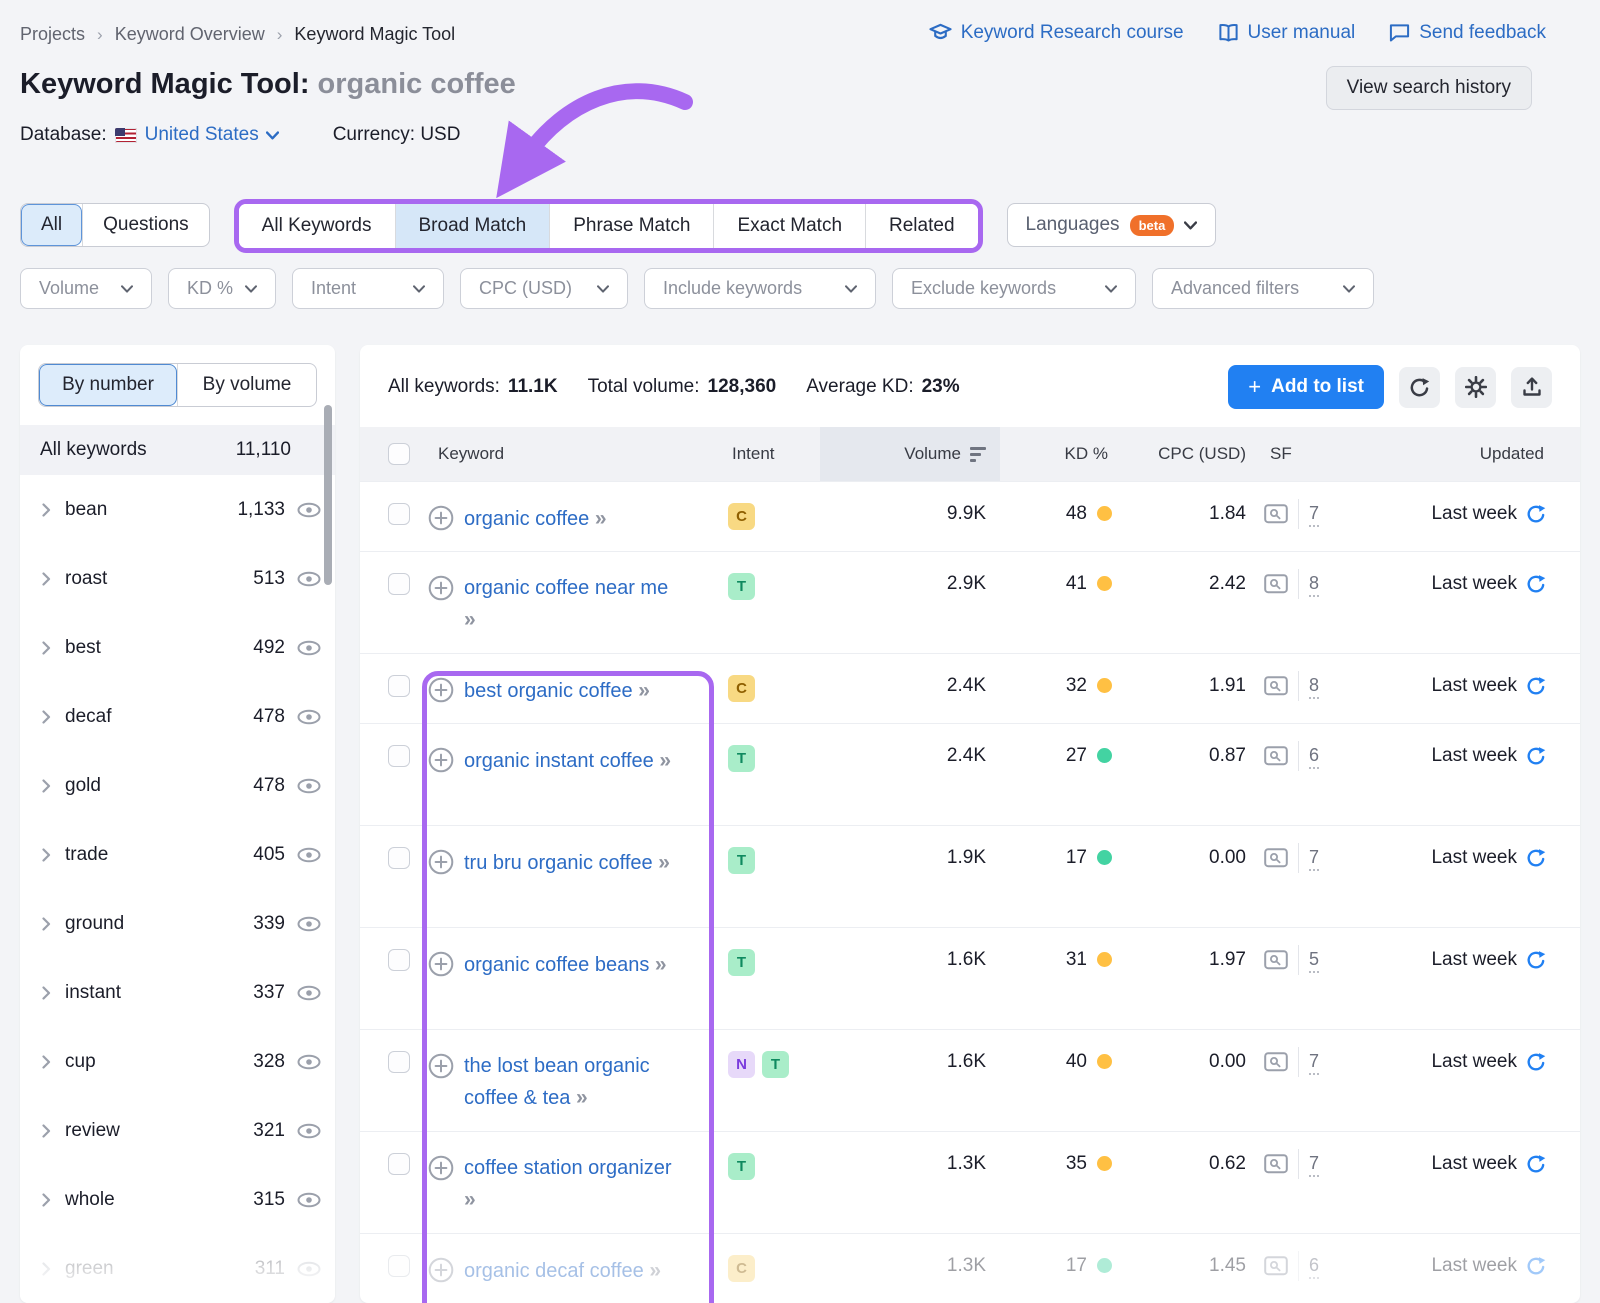 The width and height of the screenshot is (1600, 1303). I want to click on database-selector: United States, so click(212, 135).